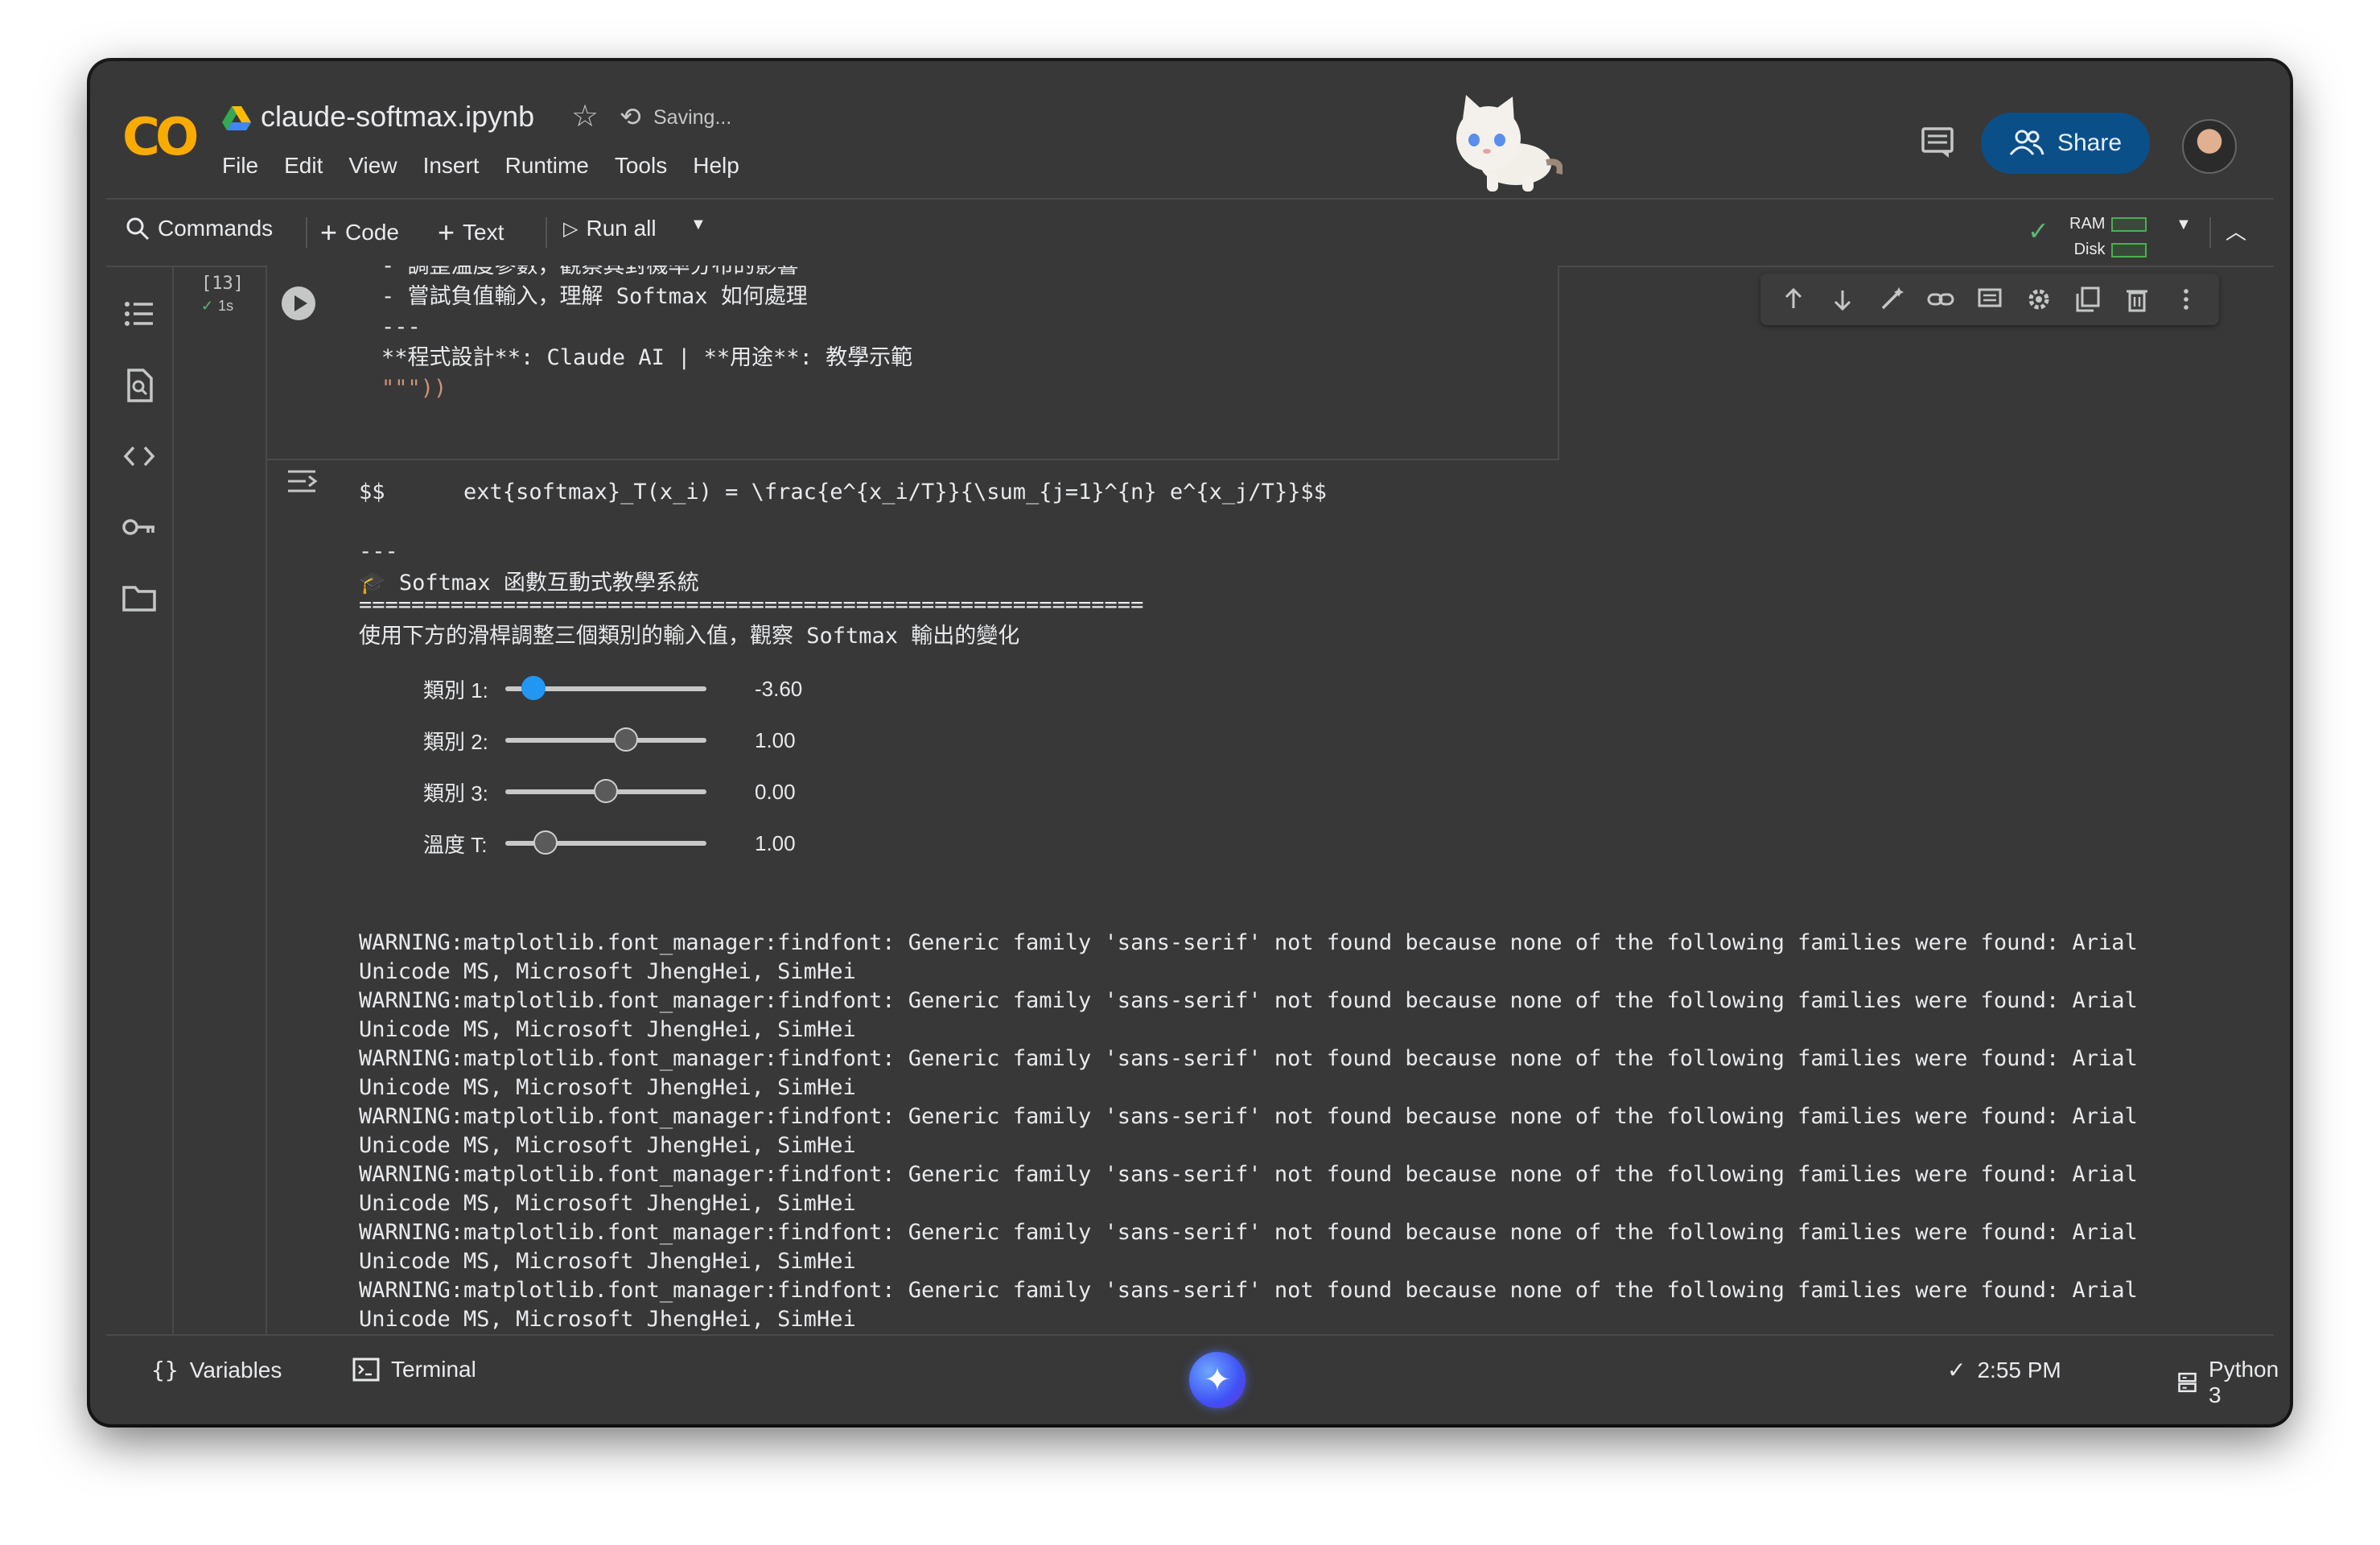 The width and height of the screenshot is (2380, 1545). I want to click on google-drive-icon, so click(237, 119).